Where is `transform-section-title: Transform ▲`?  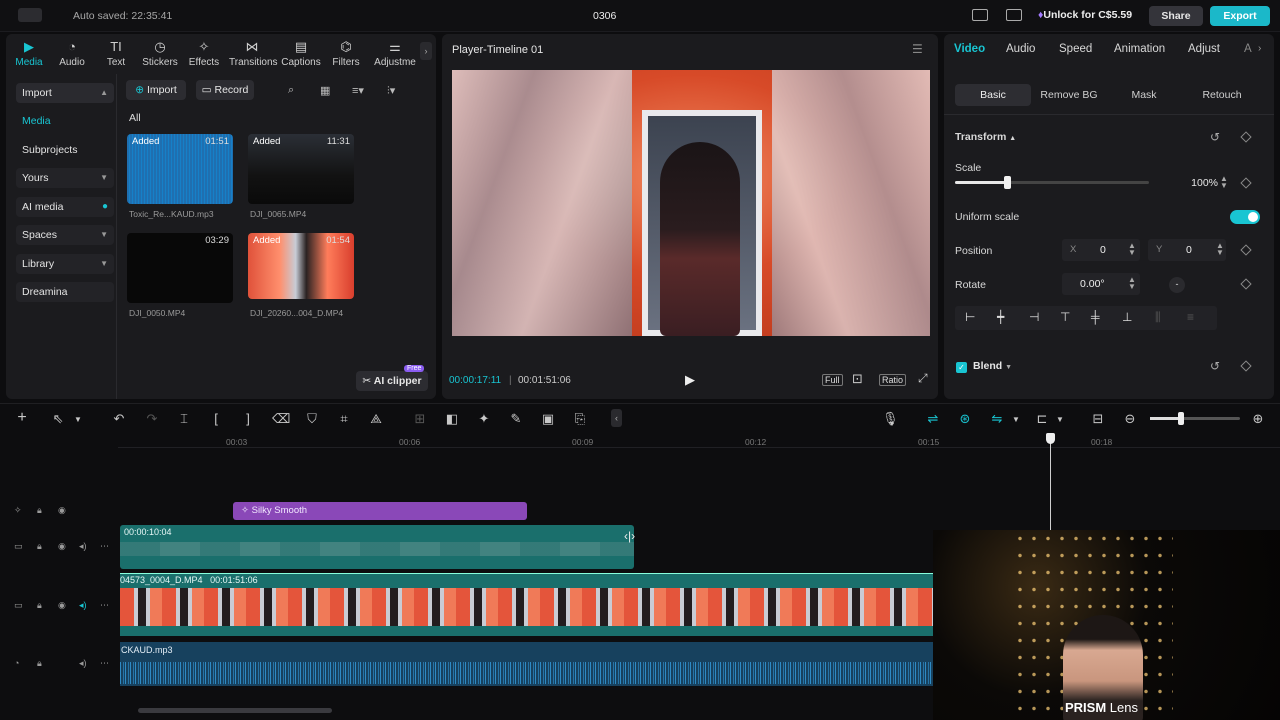
transform-section-title: Transform ▲ is located at coordinates (985, 137).